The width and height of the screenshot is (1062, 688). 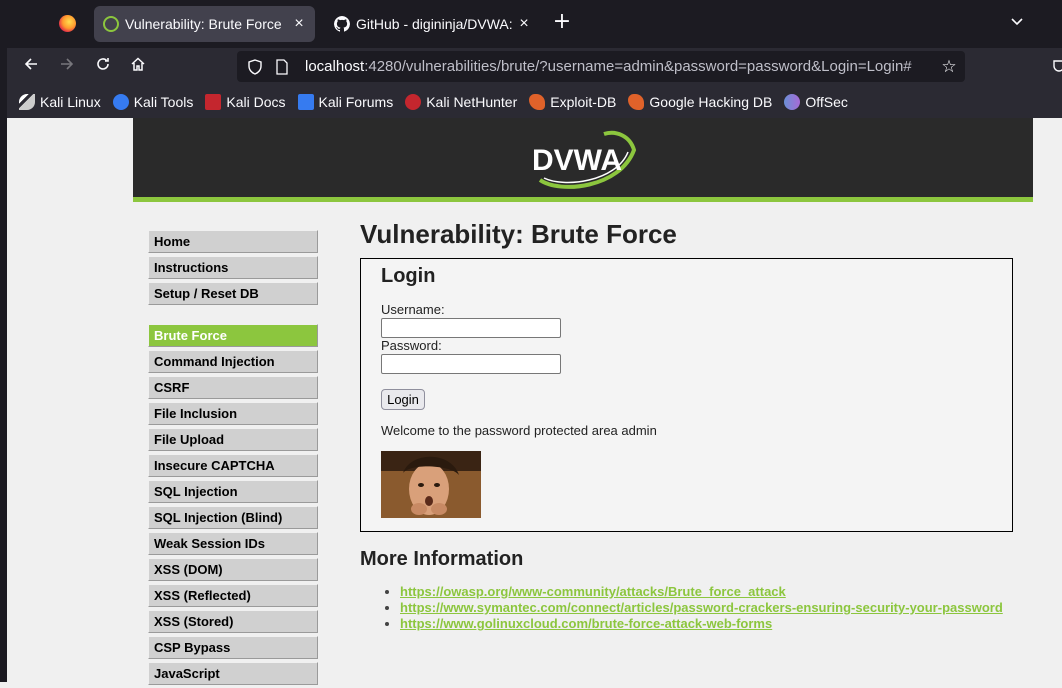 What do you see at coordinates (233, 335) in the screenshot?
I see `menu-item-brute-force: Brute Force` at bounding box center [233, 335].